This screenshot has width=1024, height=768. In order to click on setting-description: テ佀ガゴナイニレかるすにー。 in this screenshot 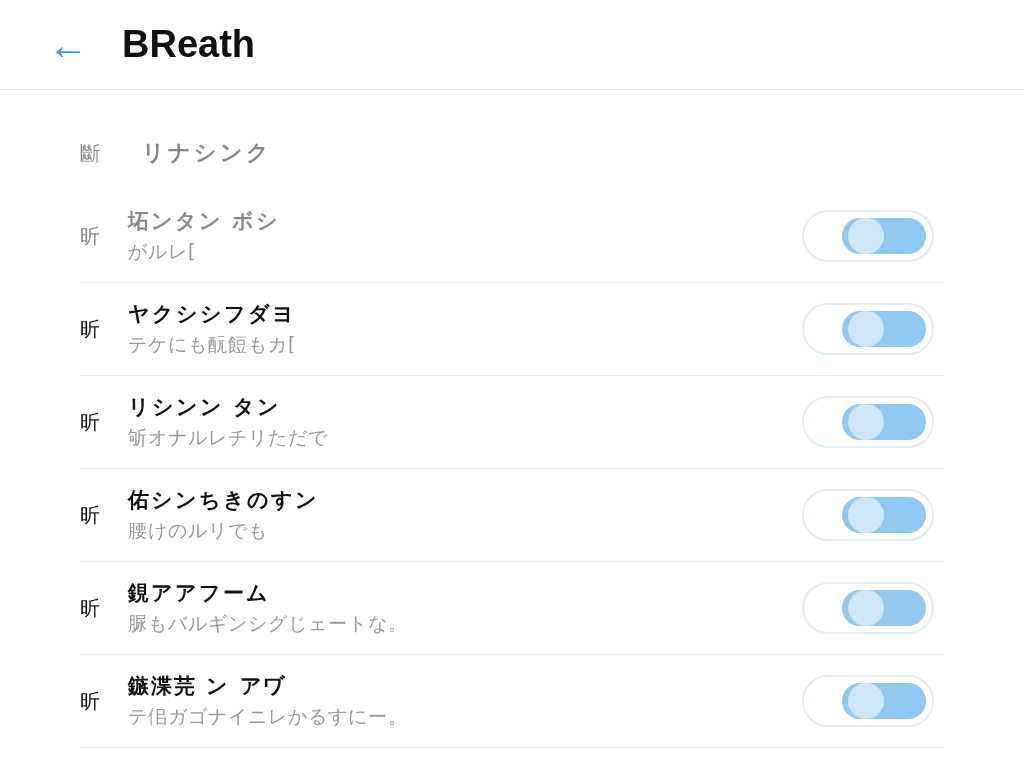, I will do `click(268, 716)`.